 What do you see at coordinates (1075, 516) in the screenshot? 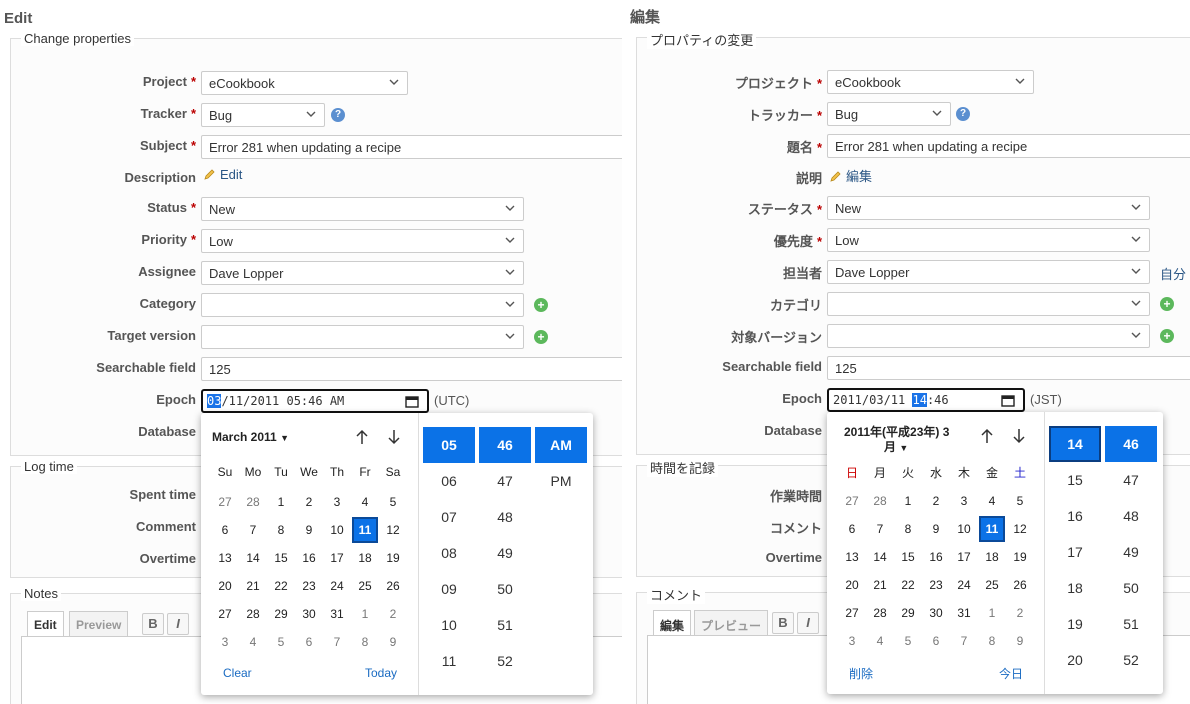
I see `hour-option: 16` at bounding box center [1075, 516].